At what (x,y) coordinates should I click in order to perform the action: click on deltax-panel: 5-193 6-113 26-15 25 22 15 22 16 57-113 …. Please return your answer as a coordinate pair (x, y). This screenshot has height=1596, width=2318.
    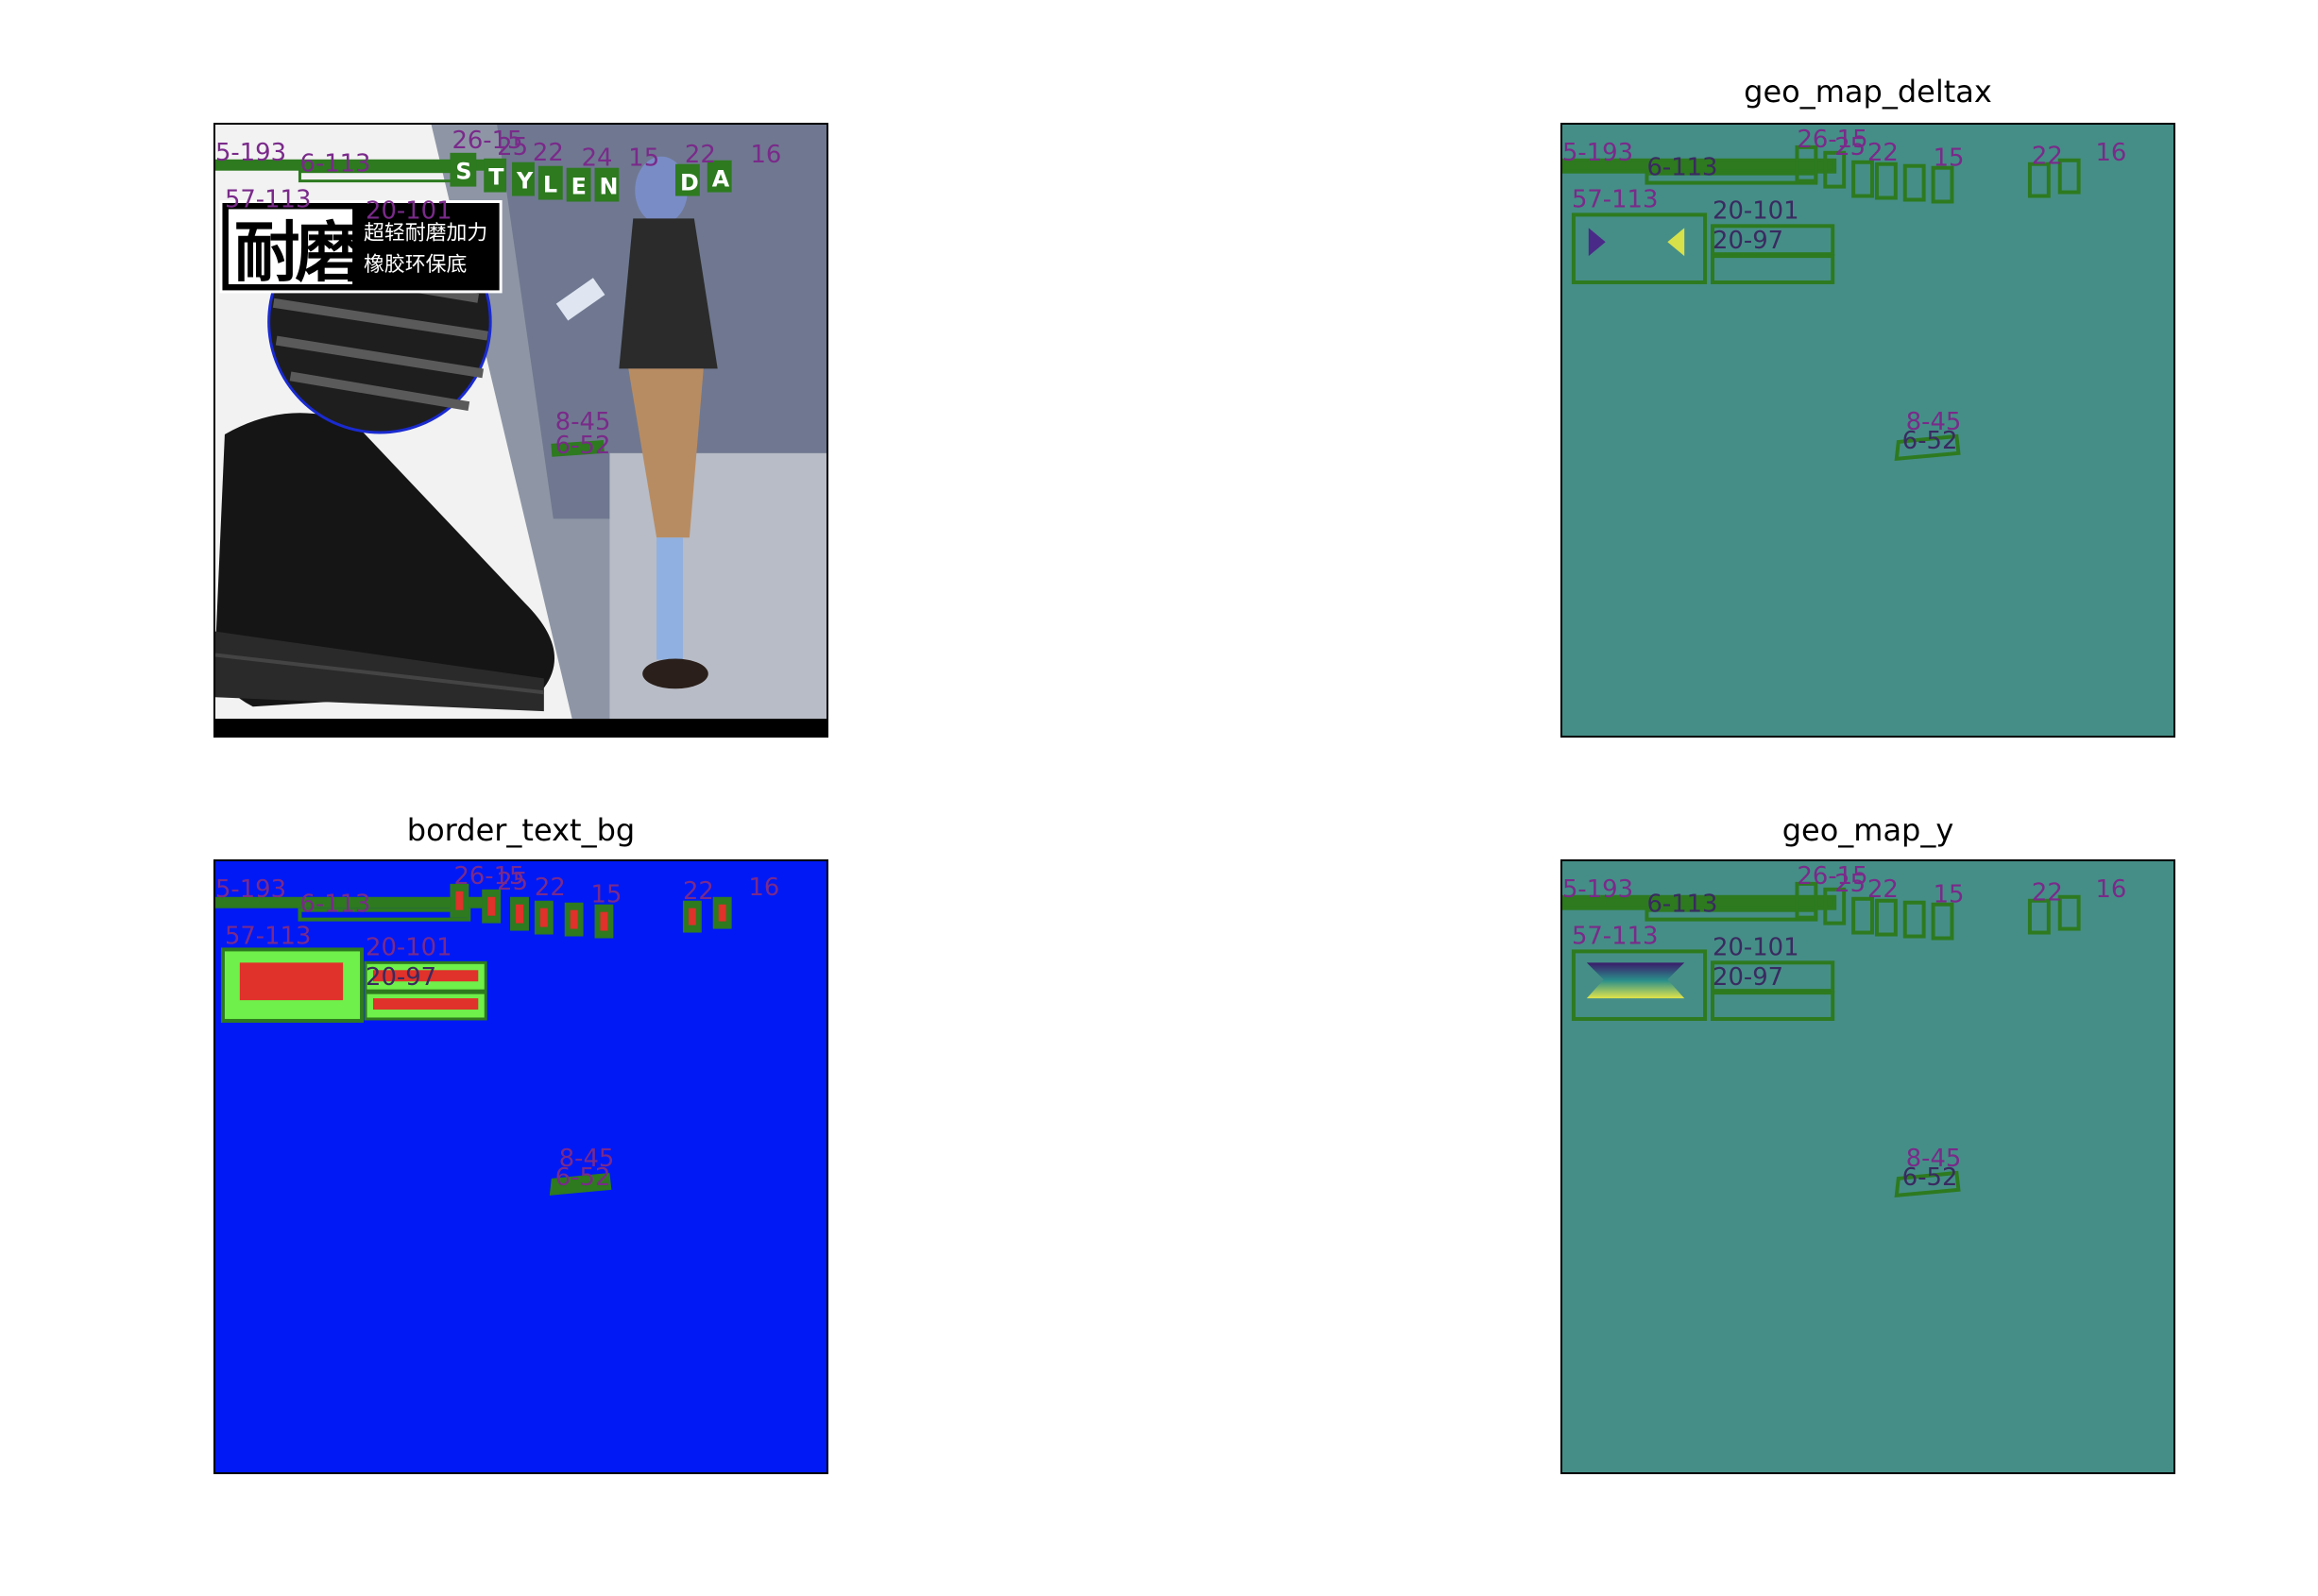
    Looking at the image, I should click on (1867, 430).